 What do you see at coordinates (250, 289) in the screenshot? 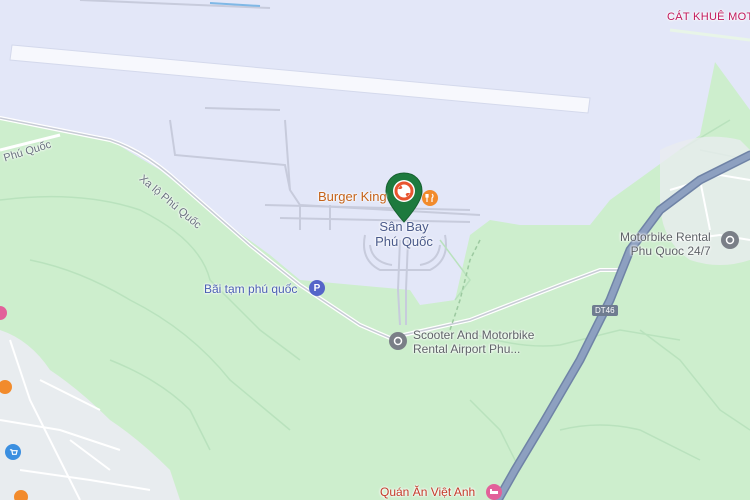
I see `poi-parking-label: Bãi tạm phú quốc` at bounding box center [250, 289].